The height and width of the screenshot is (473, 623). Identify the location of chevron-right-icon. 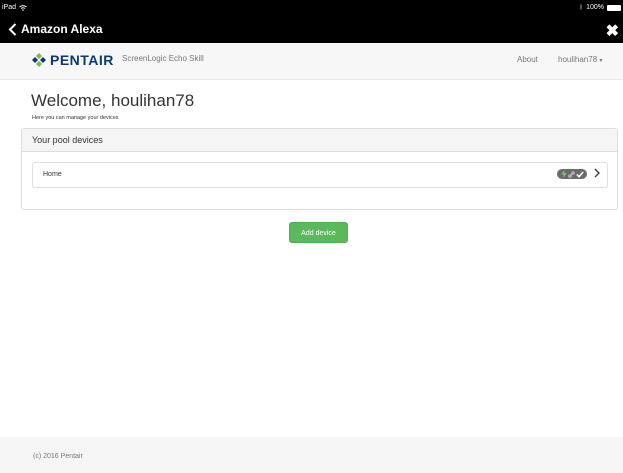
(597, 173).